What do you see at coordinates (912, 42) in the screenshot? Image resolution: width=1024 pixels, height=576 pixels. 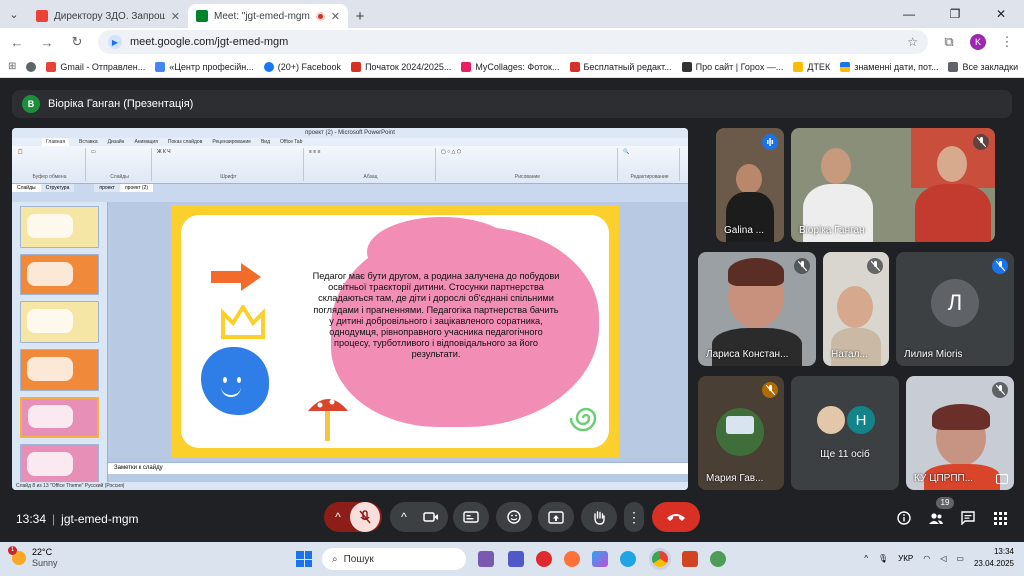 I see `bookmark-star-icon: ☆` at bounding box center [912, 42].